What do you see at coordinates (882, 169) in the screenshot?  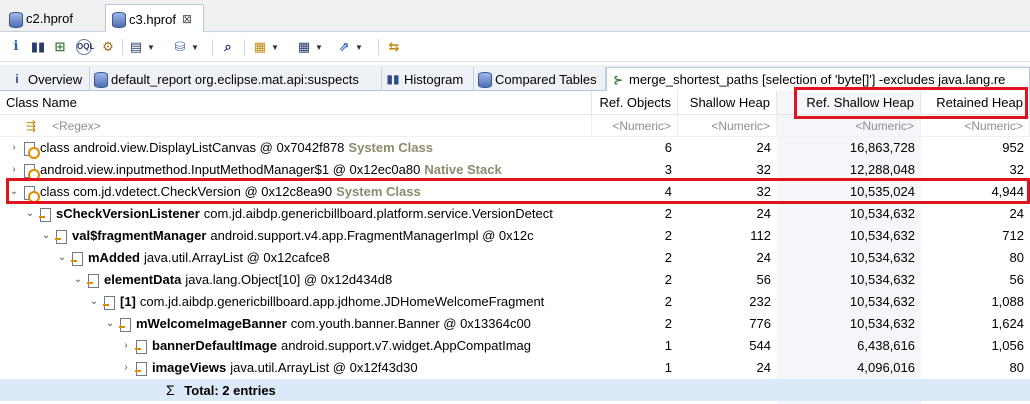 I see `ref-shallow-heap-cell: 12,288,048` at bounding box center [882, 169].